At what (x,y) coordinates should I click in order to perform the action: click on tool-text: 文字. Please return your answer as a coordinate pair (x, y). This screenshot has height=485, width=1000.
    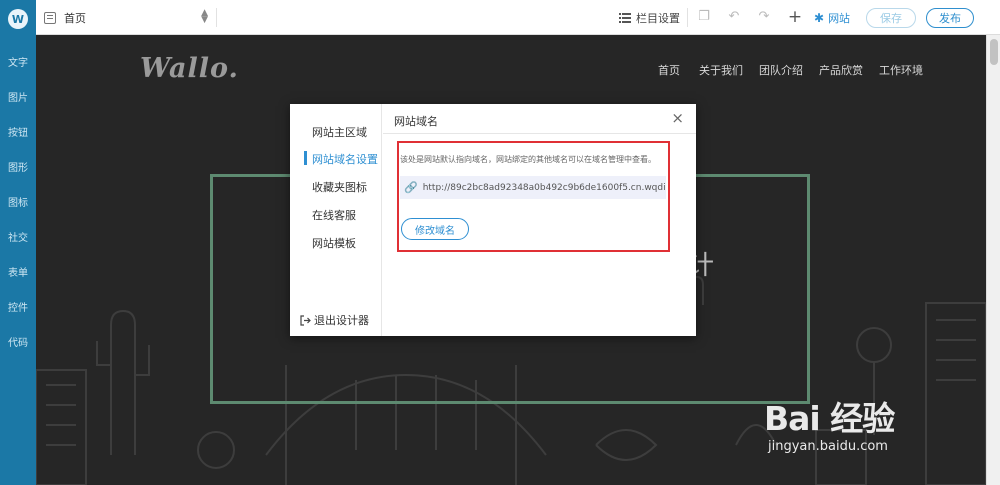
    Looking at the image, I should click on (18, 61).